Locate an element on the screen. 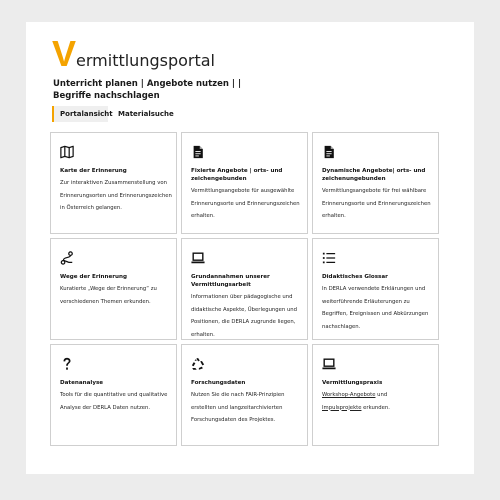 The image size is (500, 500). brand-logo: V ermittlungsportal is located at coordinates (133, 54).